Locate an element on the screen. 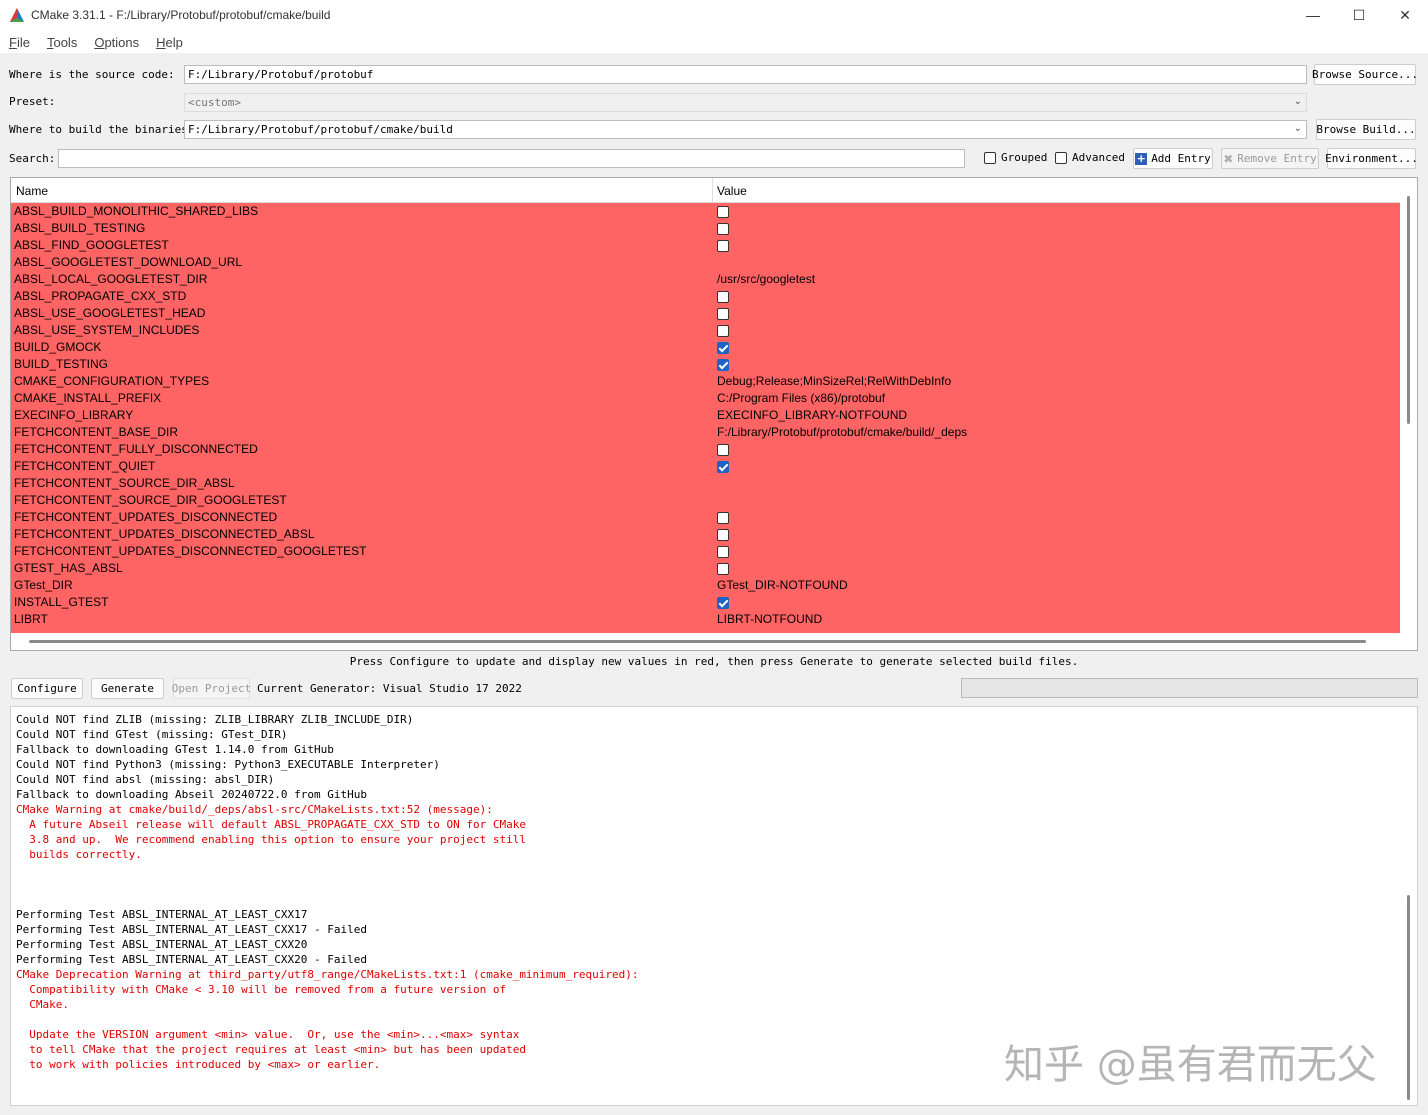 The width and height of the screenshot is (1428, 1115). table-row: GTEST_HAS_ABSL is located at coordinates (705, 568).